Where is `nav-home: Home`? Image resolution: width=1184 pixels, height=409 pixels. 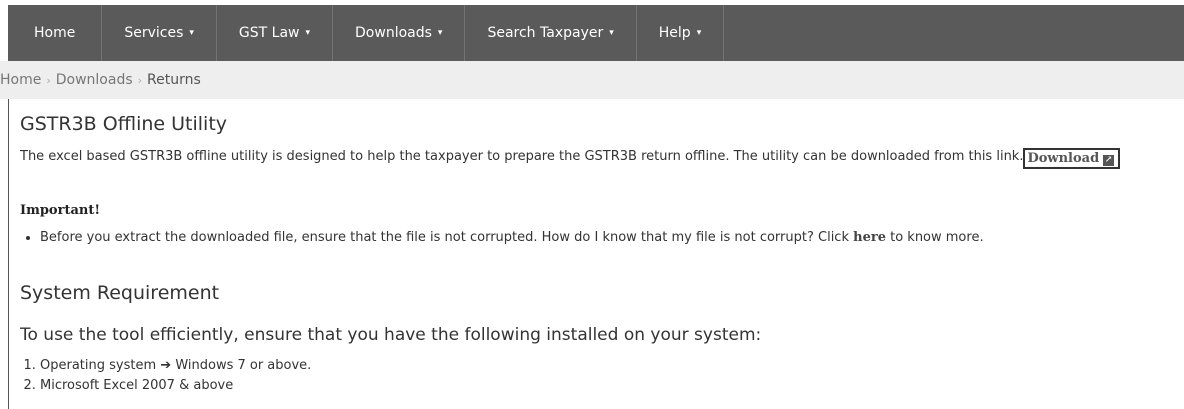 nav-home: Home is located at coordinates (55, 33).